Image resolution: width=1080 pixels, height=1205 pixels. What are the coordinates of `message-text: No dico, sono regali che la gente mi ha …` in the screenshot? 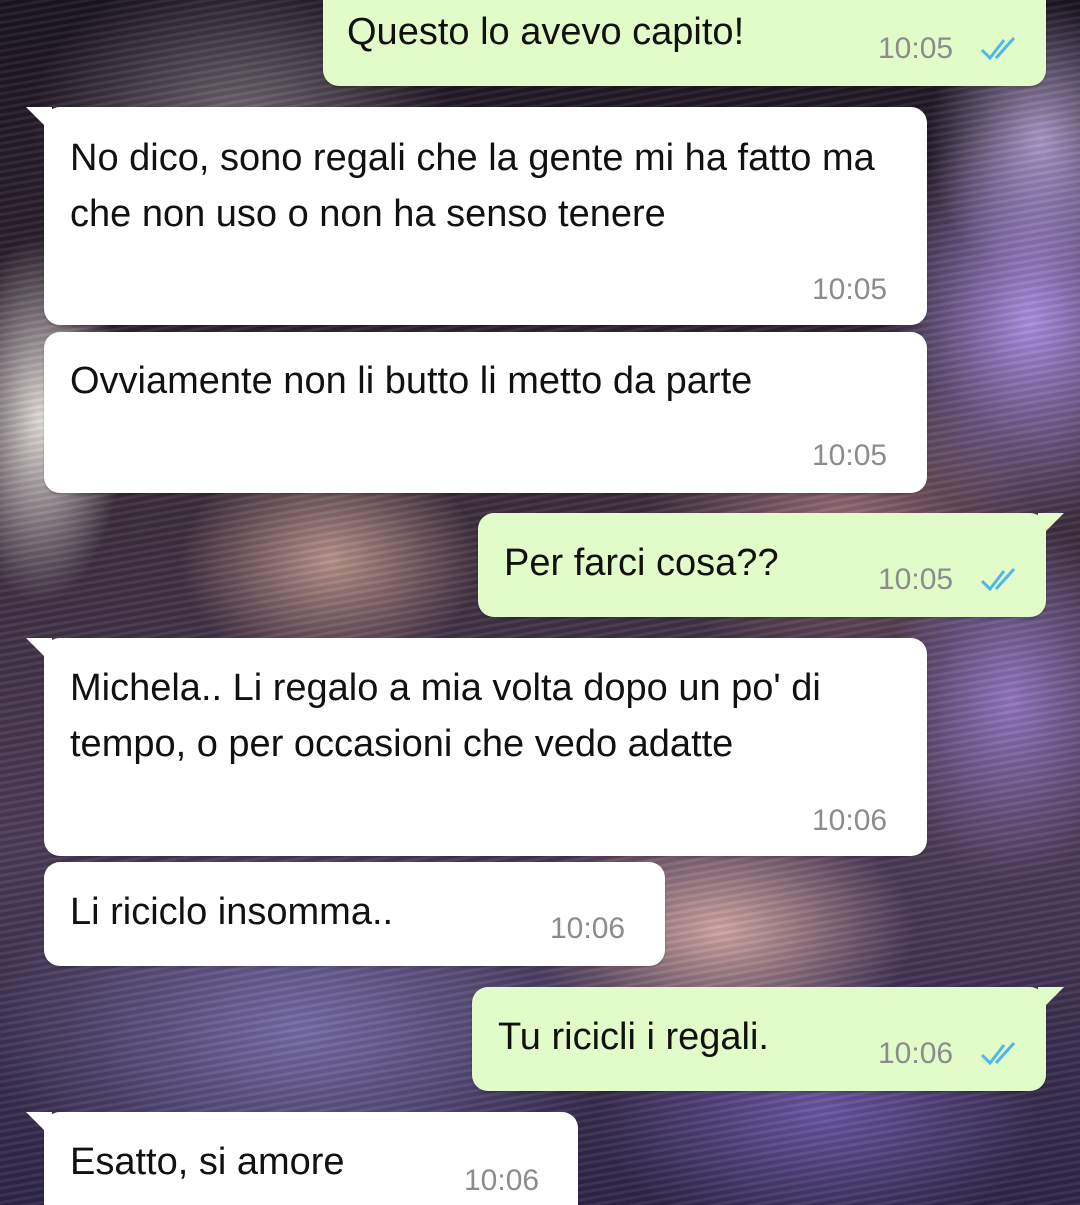 It's located at (478, 186).